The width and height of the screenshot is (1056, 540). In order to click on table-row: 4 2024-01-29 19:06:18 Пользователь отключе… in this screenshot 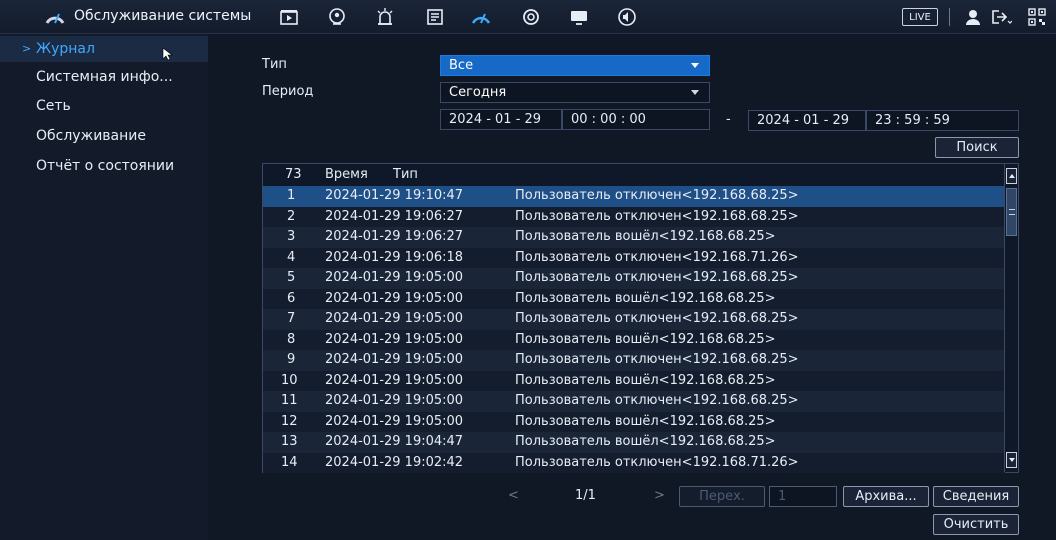, I will do `click(634, 257)`.